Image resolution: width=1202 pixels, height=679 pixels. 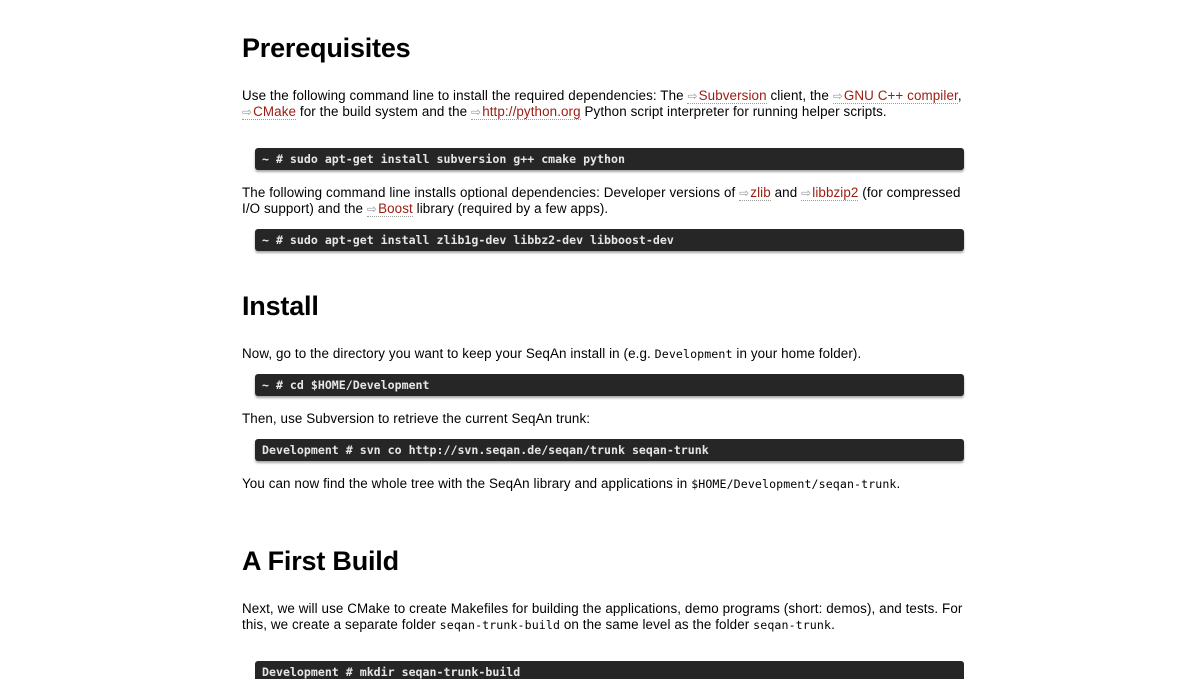 I want to click on link-subversion: ⇨Subversion, so click(x=727, y=96).